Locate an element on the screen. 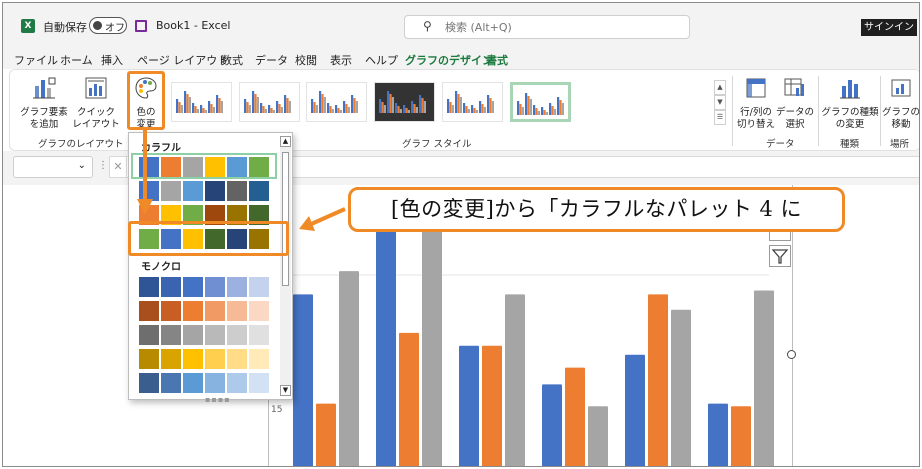  gallery-scroll: ▲ ▼ ☰ is located at coordinates (720, 103).